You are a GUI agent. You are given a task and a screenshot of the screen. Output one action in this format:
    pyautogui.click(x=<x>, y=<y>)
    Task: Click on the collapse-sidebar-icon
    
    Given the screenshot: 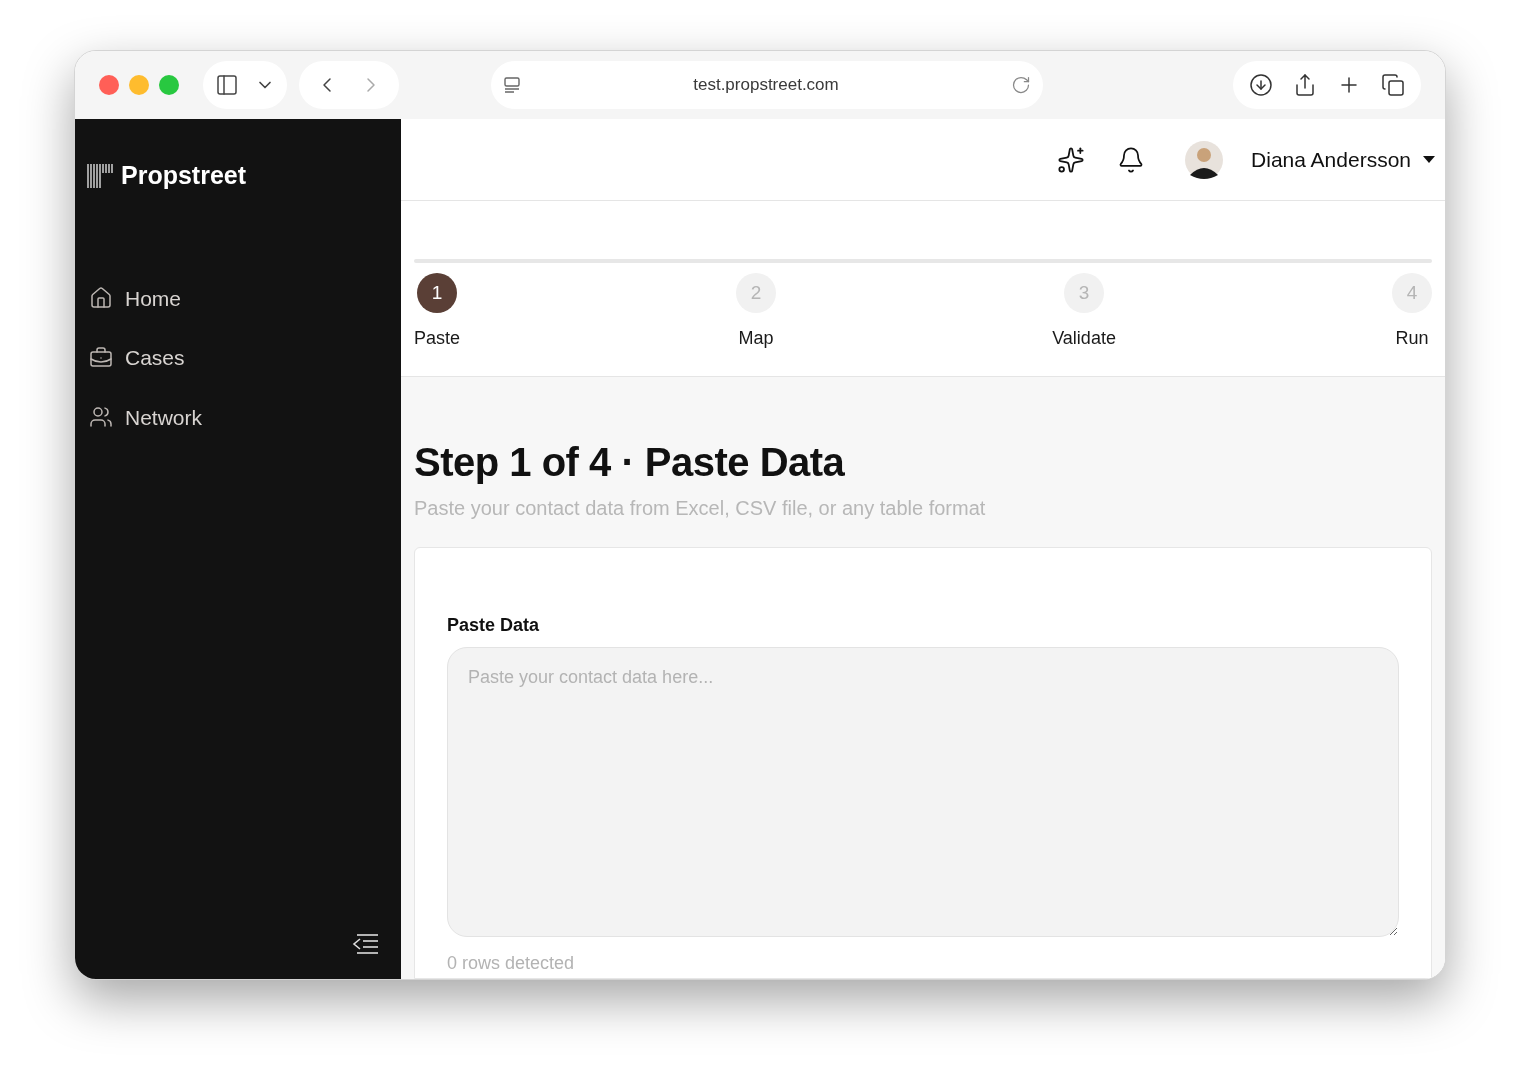 What is the action you would take?
    pyautogui.click(x=365, y=944)
    